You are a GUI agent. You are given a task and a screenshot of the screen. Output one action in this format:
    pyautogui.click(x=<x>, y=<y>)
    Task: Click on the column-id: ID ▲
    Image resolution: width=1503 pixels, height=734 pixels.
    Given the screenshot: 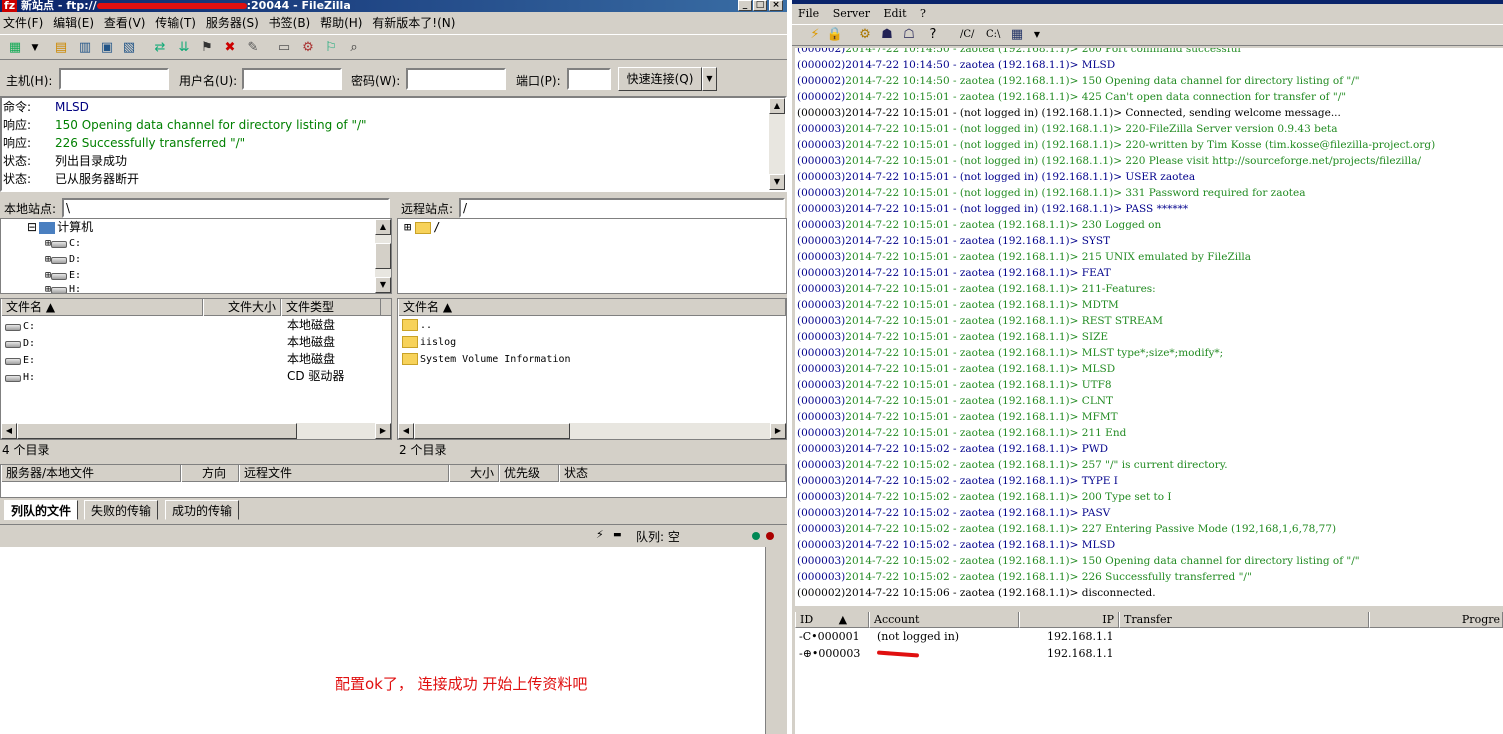 What is the action you would take?
    pyautogui.click(x=832, y=620)
    